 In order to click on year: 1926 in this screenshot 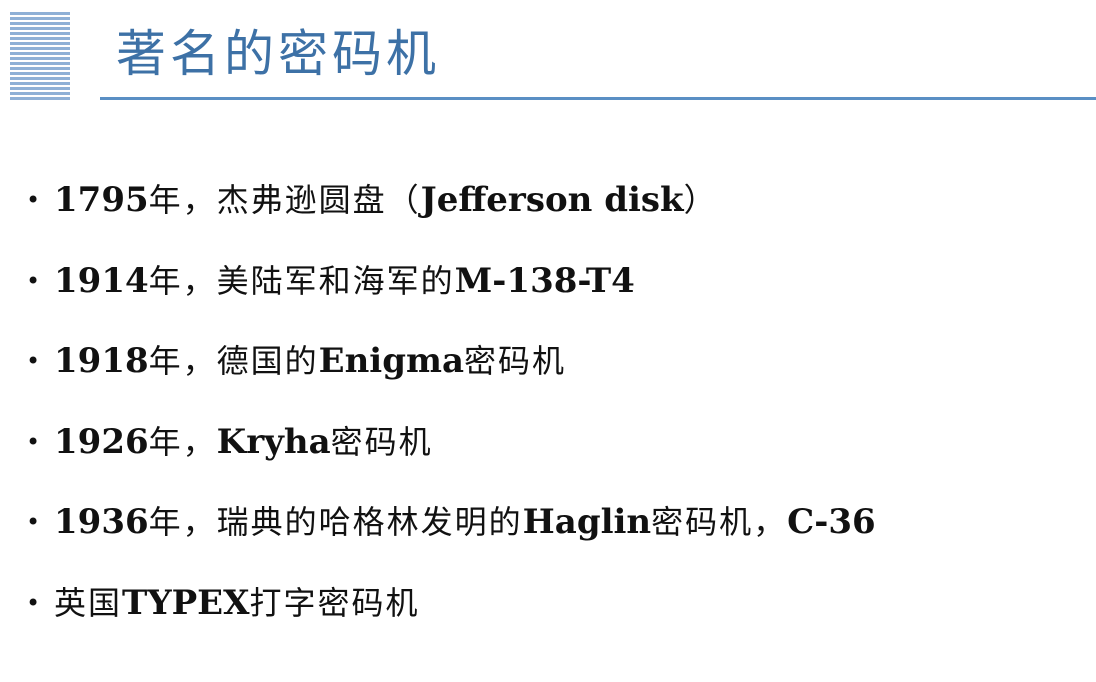, I will do `click(101, 441)`.